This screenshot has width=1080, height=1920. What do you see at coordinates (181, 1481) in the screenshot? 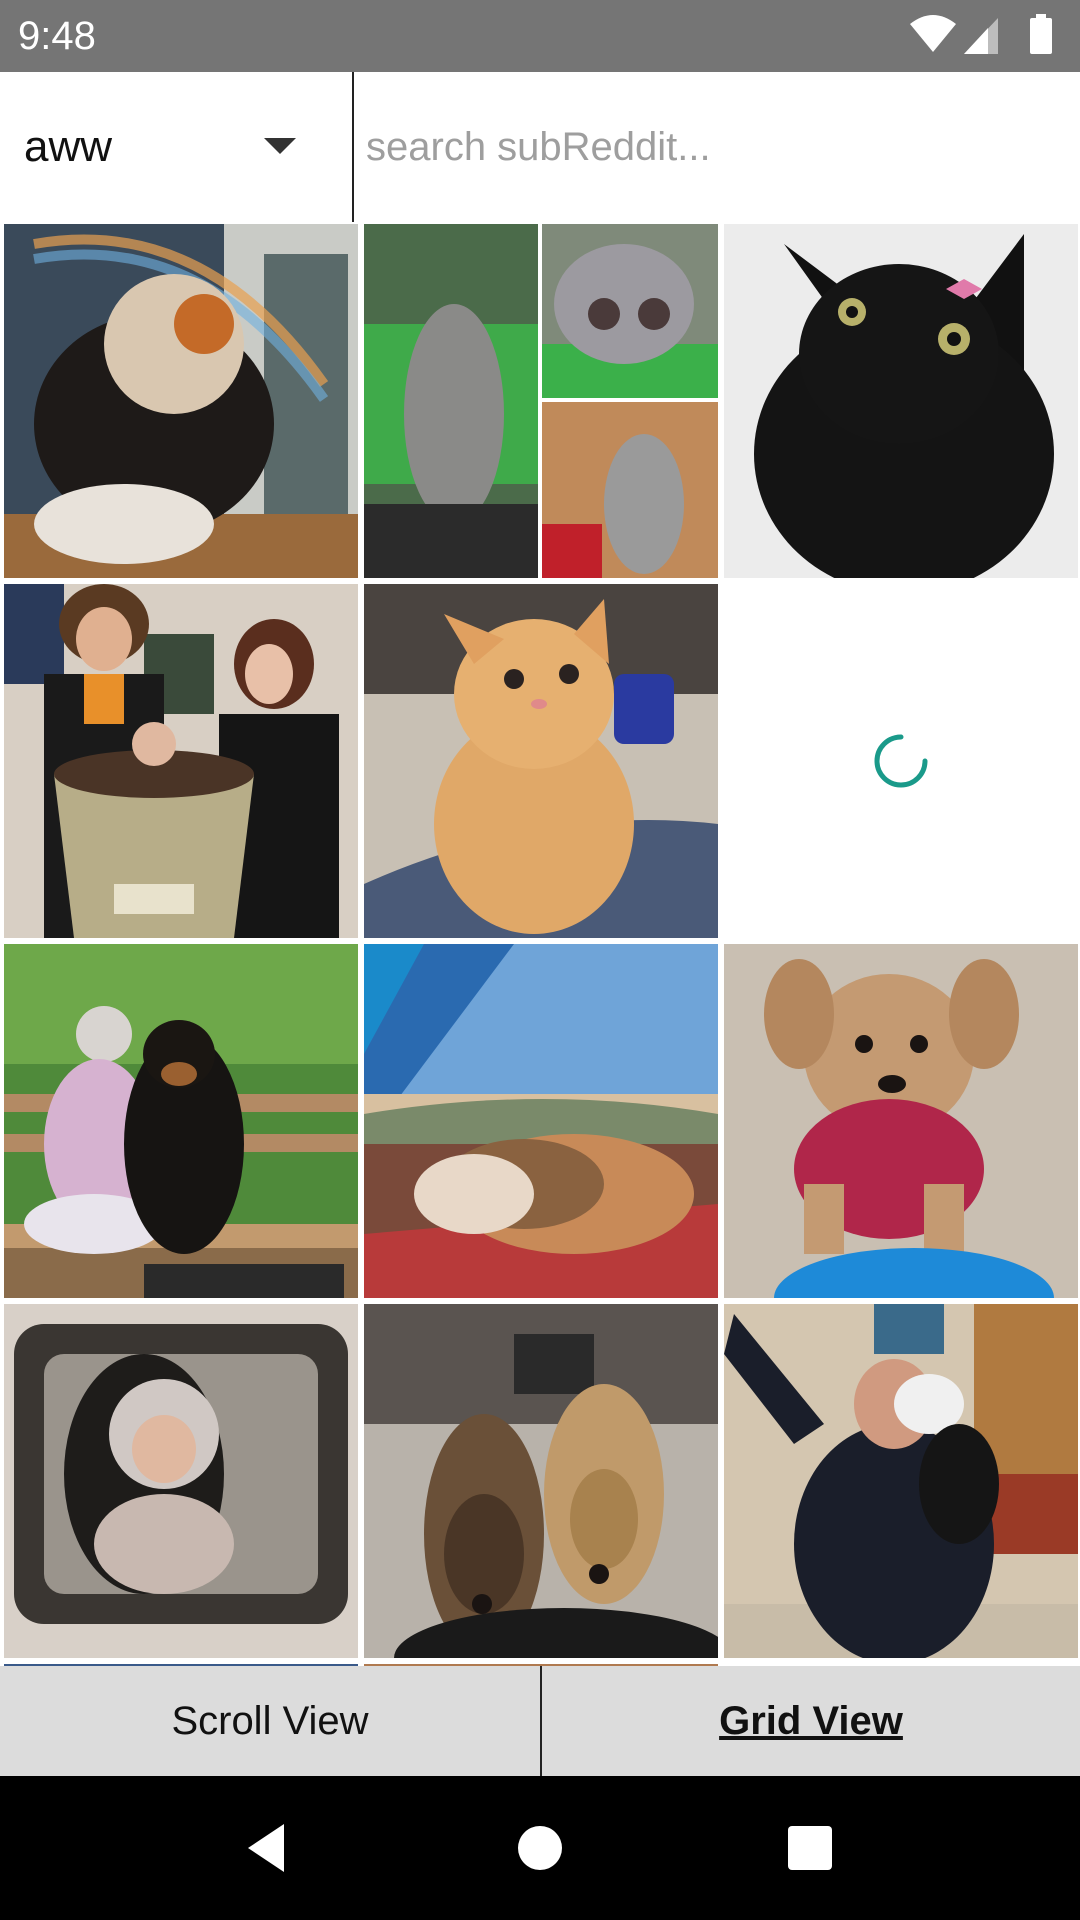
I see `grid-image-baby-car-mirror` at bounding box center [181, 1481].